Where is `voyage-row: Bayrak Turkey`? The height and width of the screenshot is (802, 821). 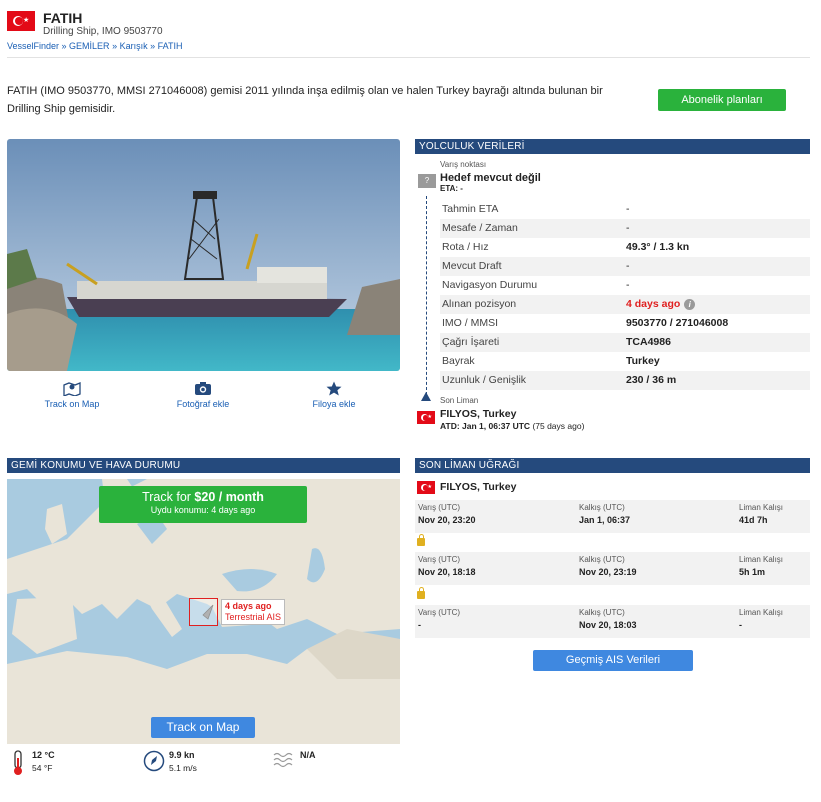
voyage-row: Bayrak Turkey is located at coordinates (551, 361).